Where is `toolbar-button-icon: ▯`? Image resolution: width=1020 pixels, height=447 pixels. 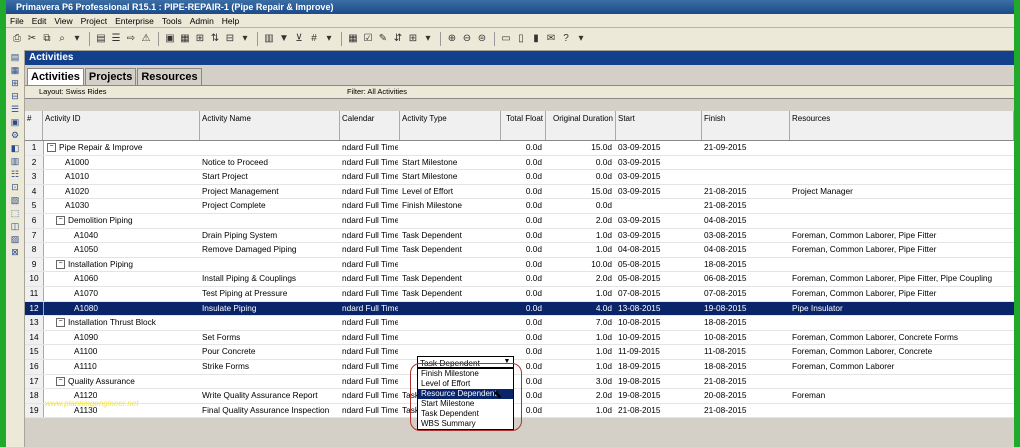
toolbar-button-icon: ▯ is located at coordinates (521, 39).